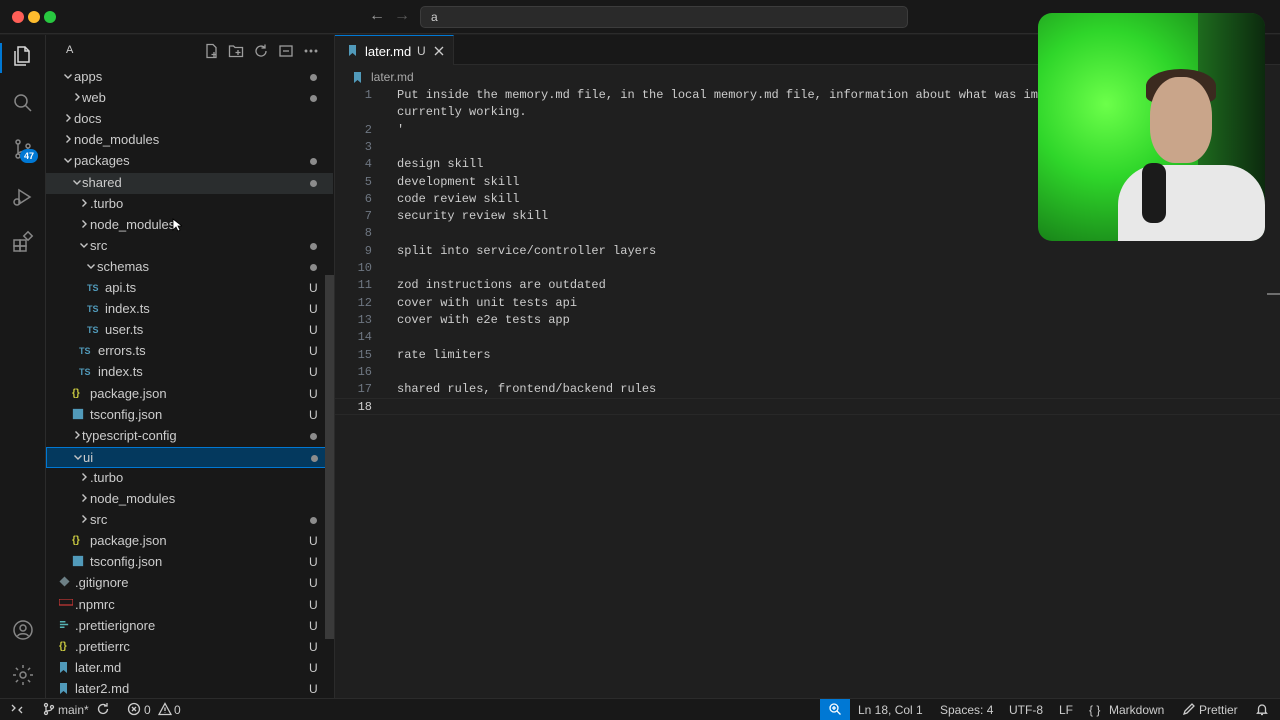  What do you see at coordinates (147, 710) in the screenshot?
I see `error-count: 0` at bounding box center [147, 710].